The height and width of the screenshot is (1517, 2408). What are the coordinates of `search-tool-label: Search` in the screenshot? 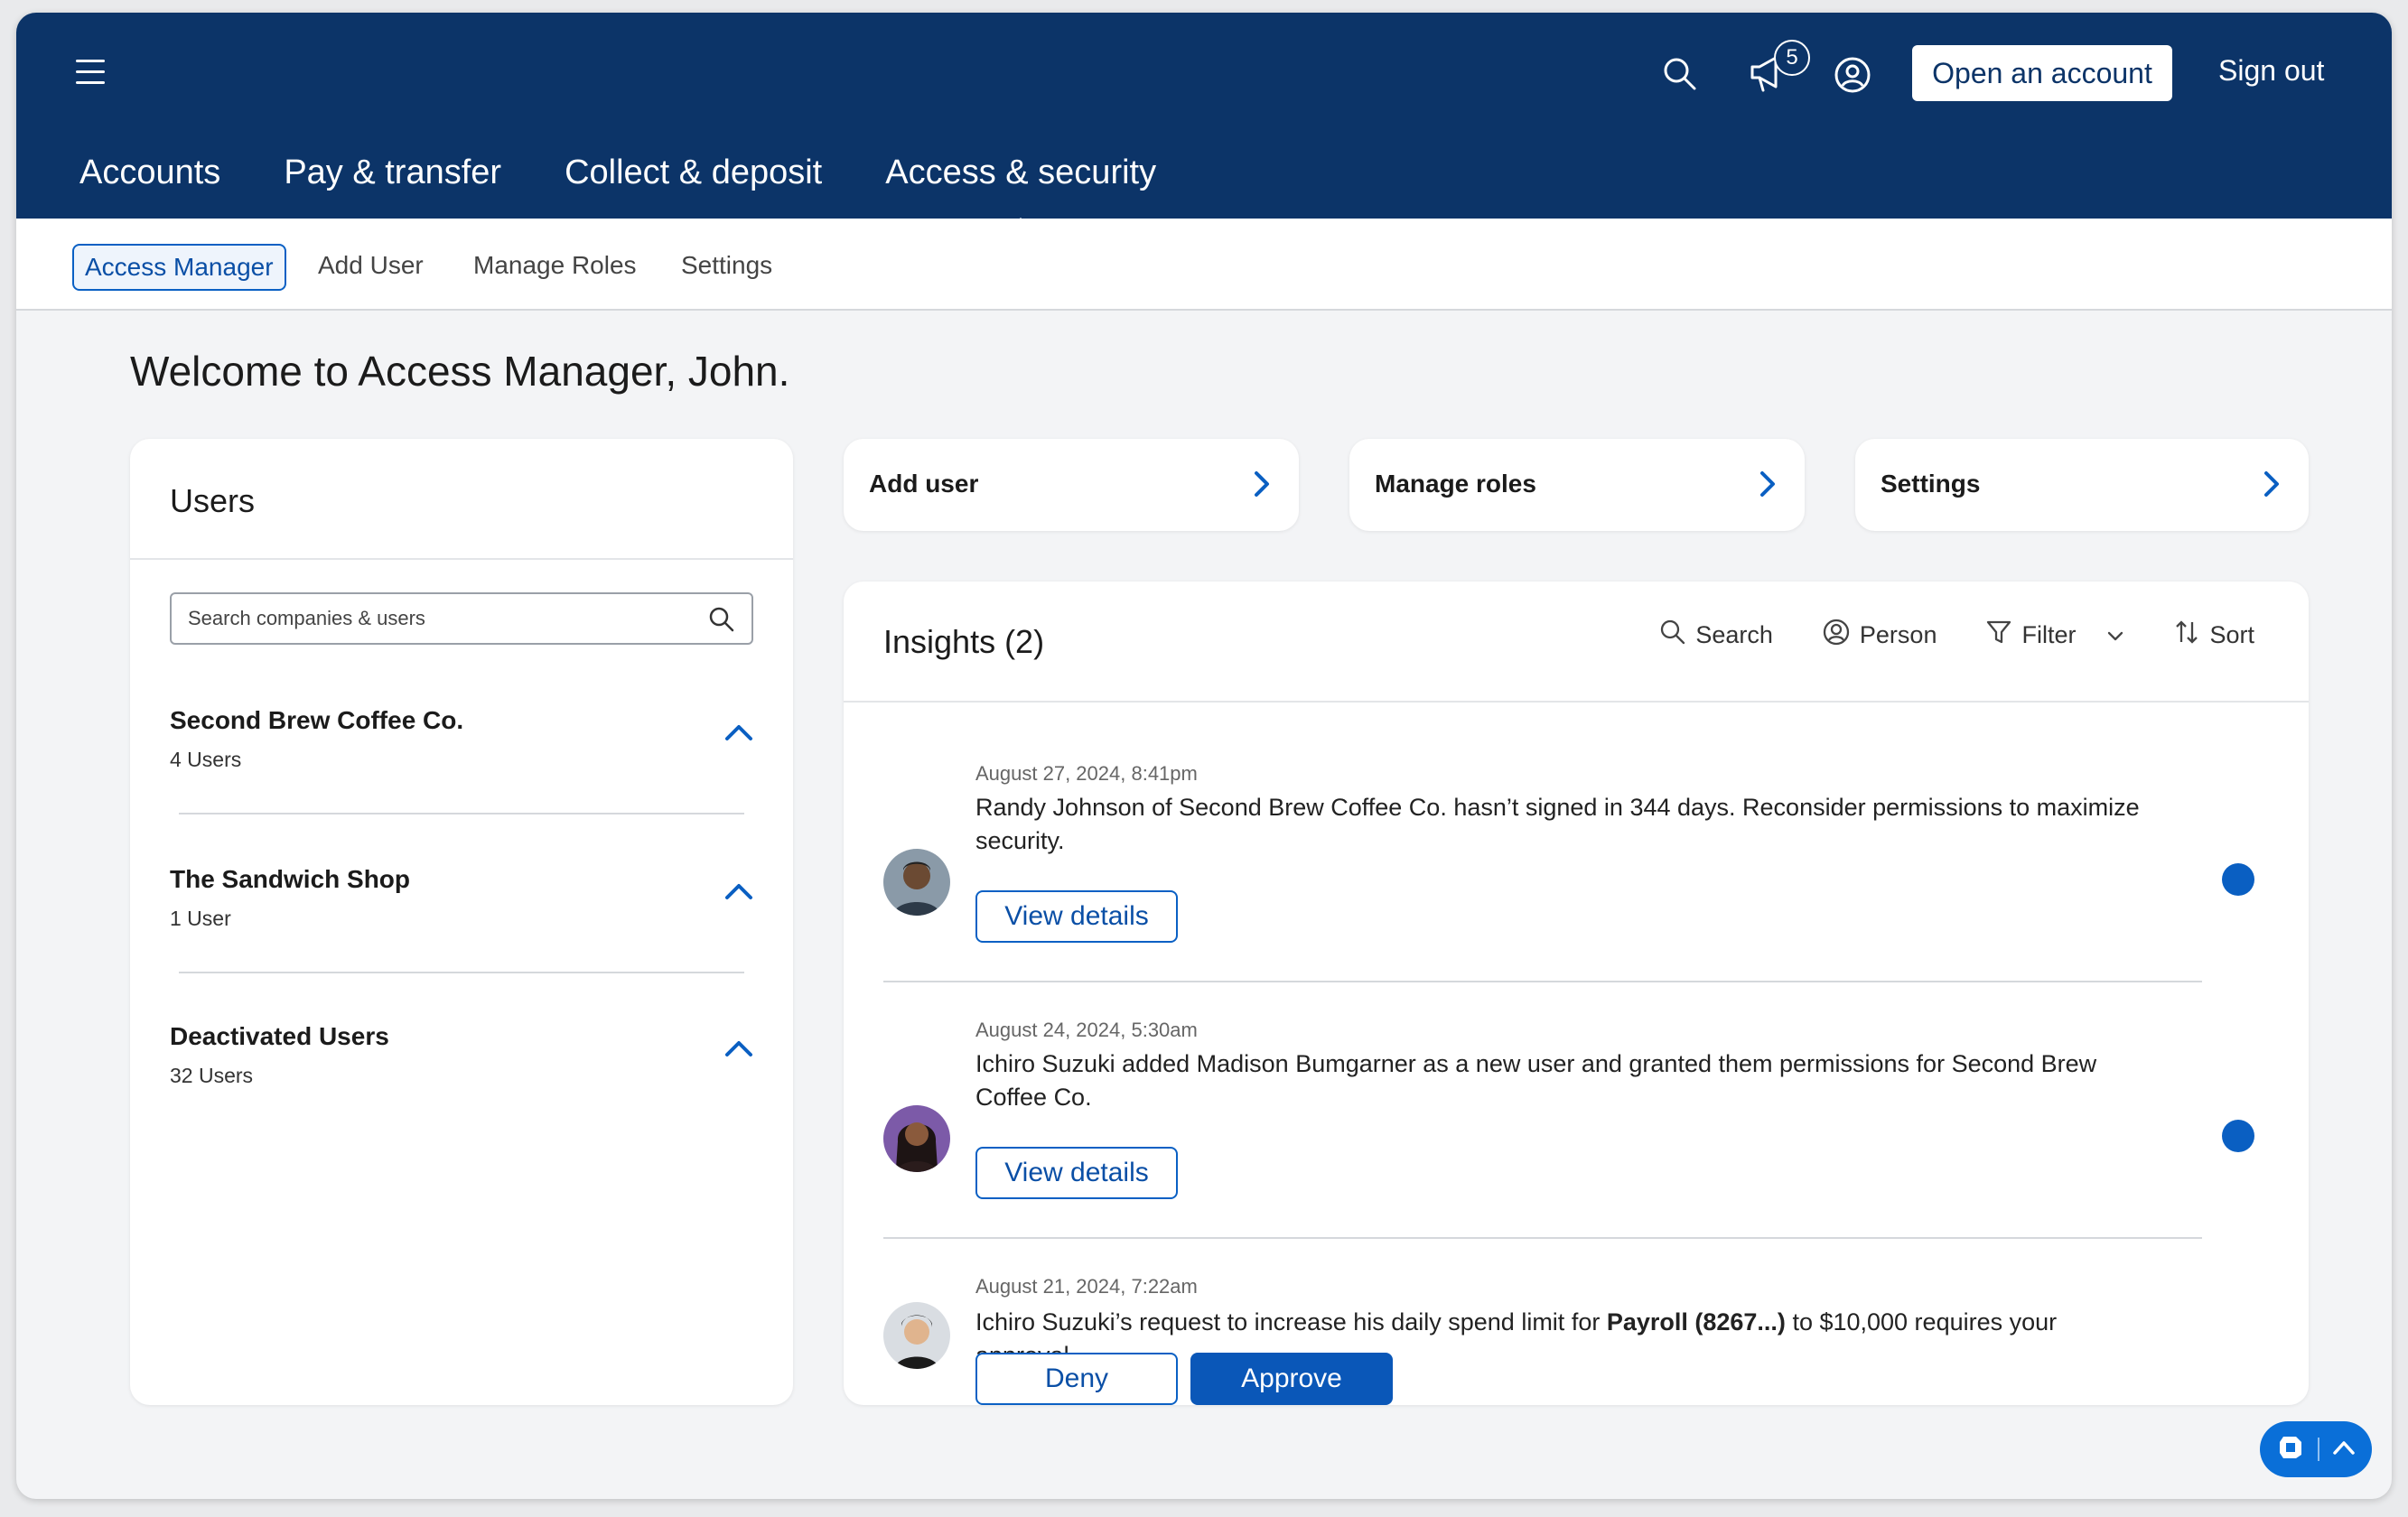 It's located at (1734, 634).